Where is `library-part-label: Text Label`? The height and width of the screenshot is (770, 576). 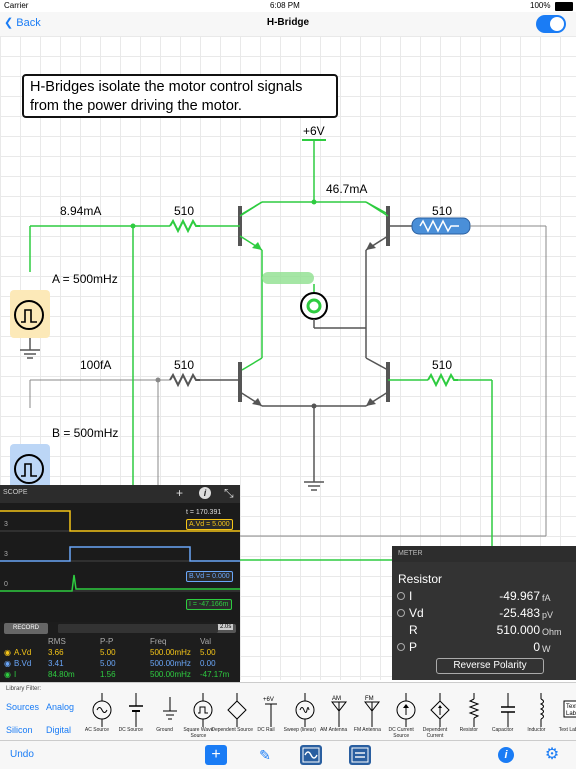
library-part-label: Text Label is located at coordinates (567, 730).